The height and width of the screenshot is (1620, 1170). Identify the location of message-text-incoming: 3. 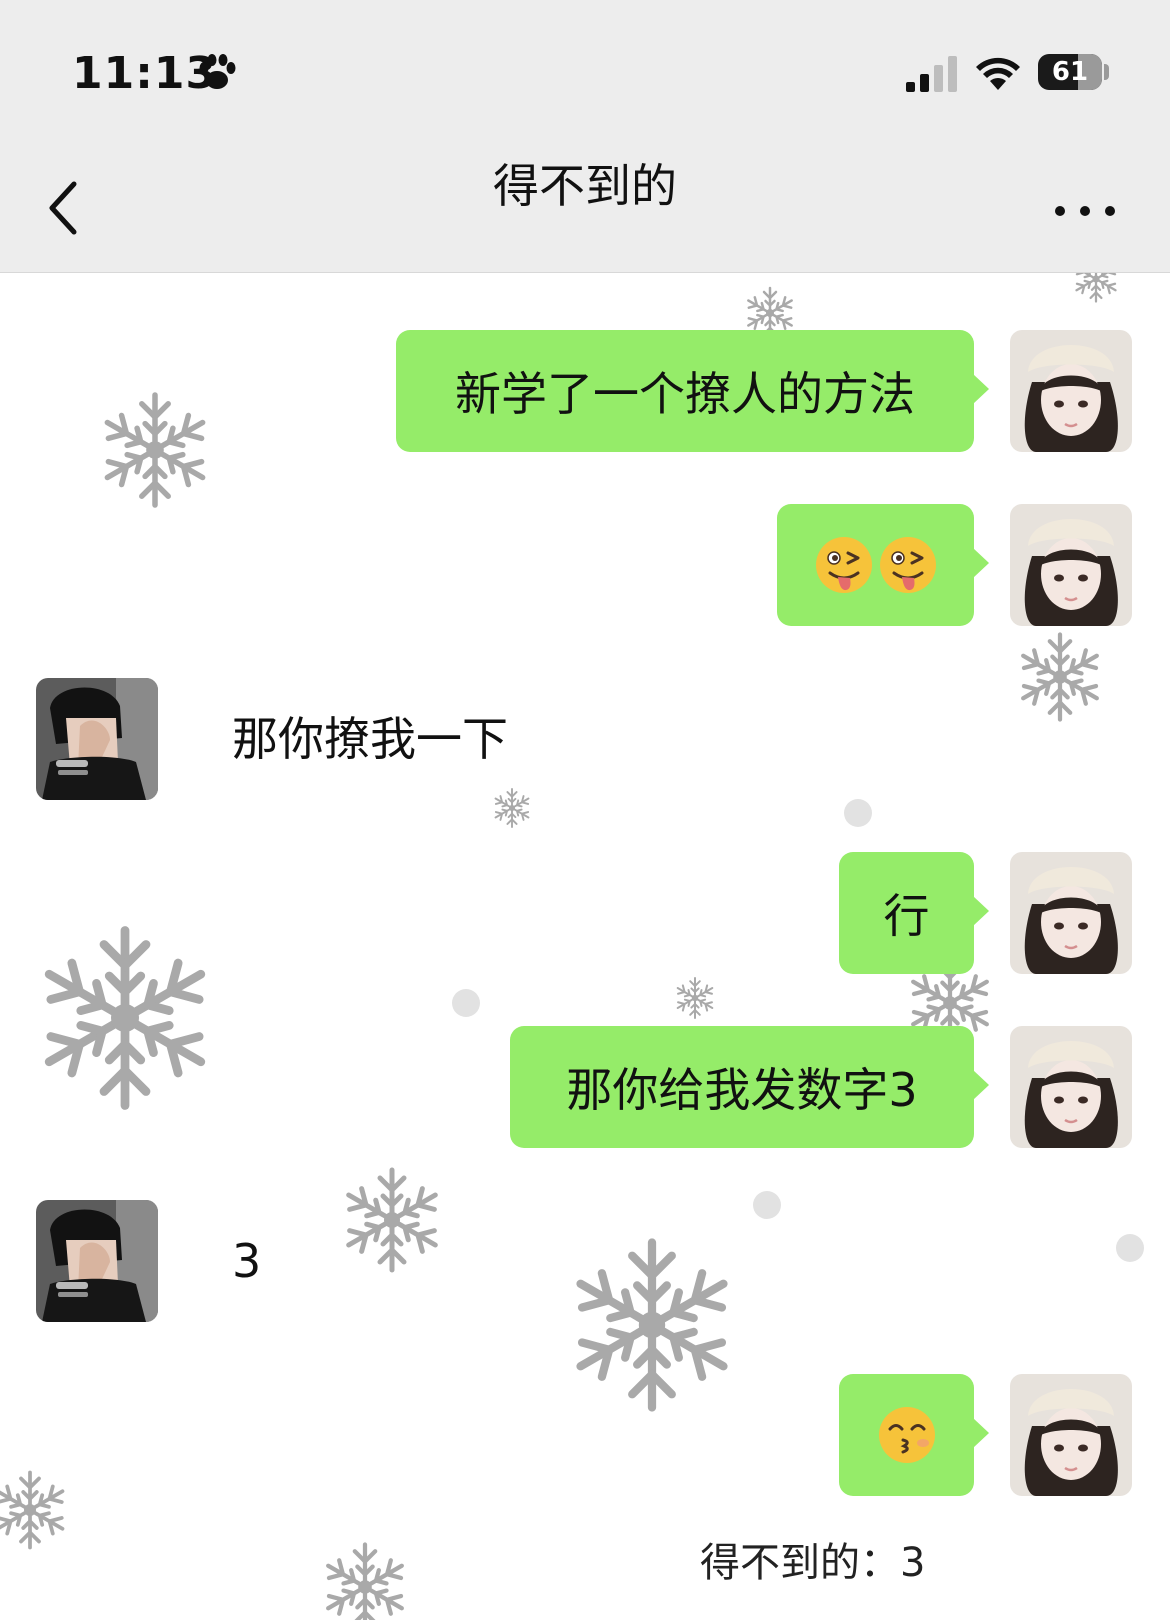
(246, 1261).